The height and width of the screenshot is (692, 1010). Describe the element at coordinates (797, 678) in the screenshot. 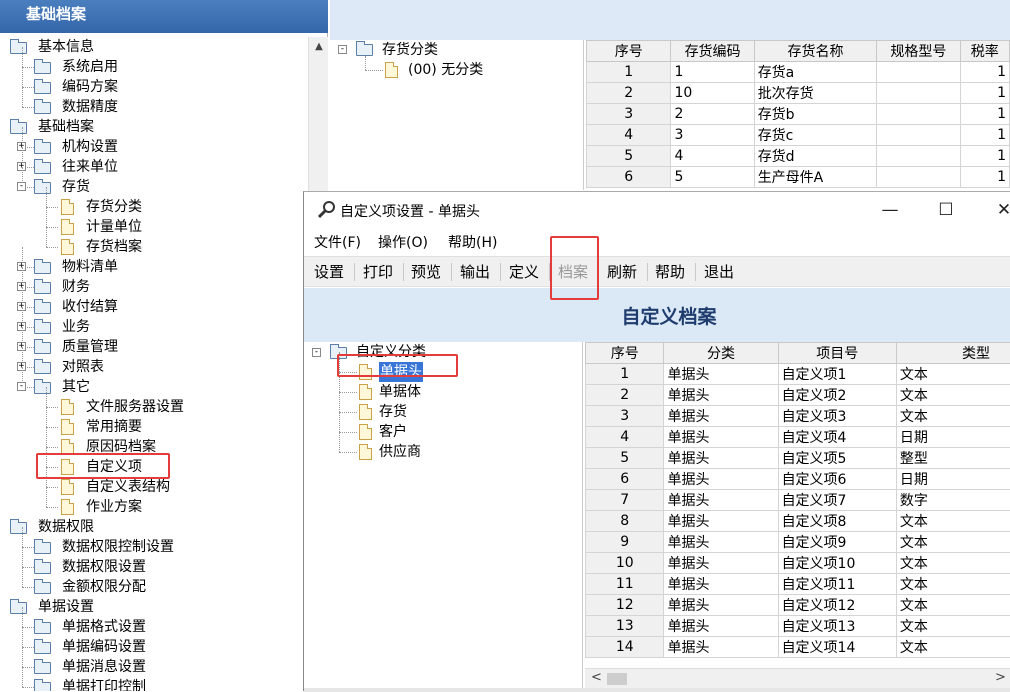

I see `horizontal-scrollbar: < >` at that location.